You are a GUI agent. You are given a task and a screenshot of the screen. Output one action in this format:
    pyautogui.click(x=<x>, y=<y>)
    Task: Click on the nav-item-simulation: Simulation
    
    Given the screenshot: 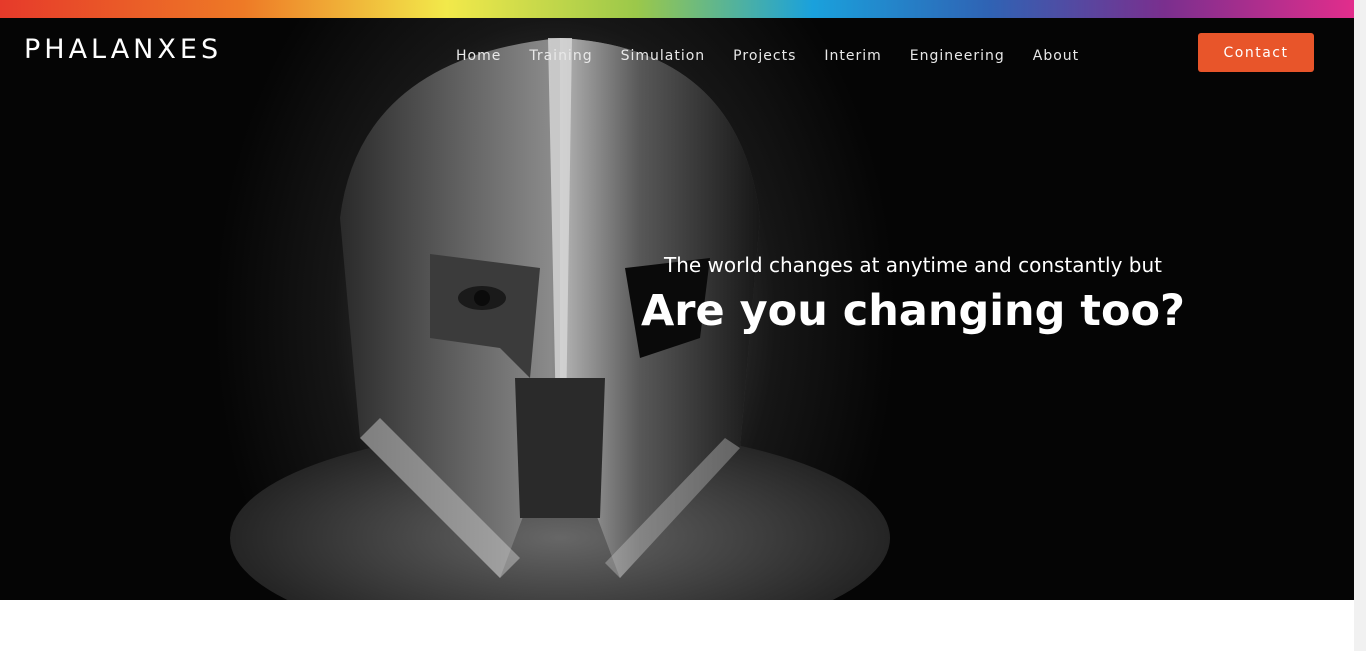 What is the action you would take?
    pyautogui.click(x=663, y=56)
    